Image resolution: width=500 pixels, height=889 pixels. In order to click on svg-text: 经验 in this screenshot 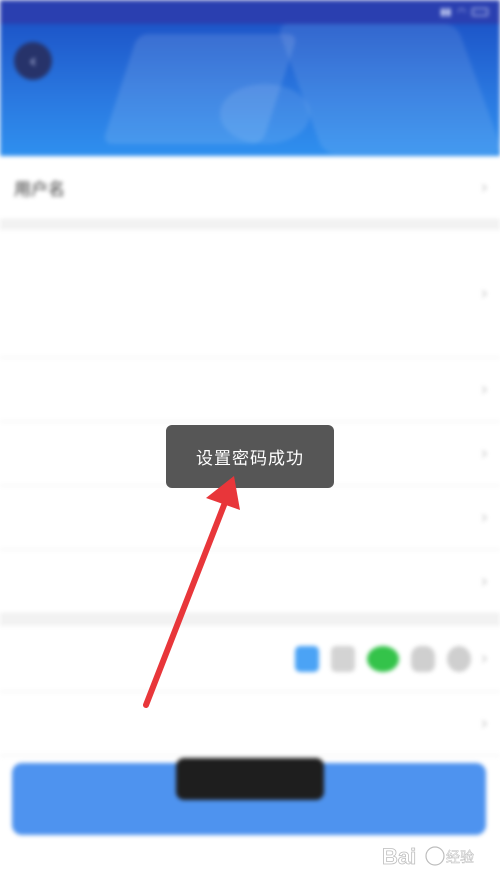, I will do `click(460, 858)`.